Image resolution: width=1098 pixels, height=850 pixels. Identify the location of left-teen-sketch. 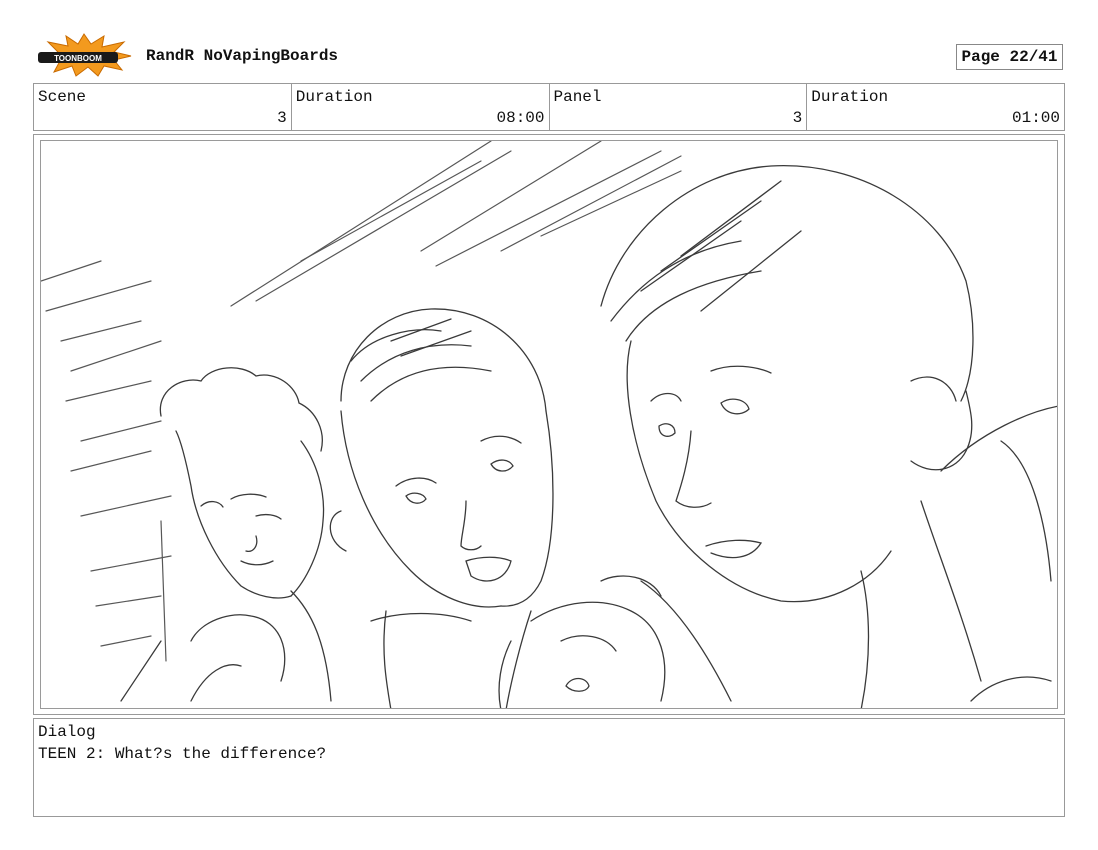
(226, 534).